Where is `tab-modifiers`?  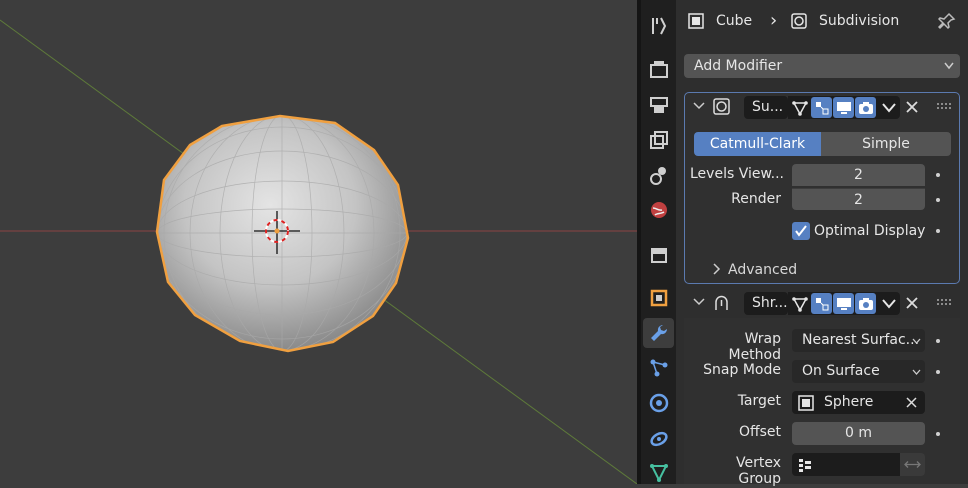 tab-modifiers is located at coordinates (658, 333).